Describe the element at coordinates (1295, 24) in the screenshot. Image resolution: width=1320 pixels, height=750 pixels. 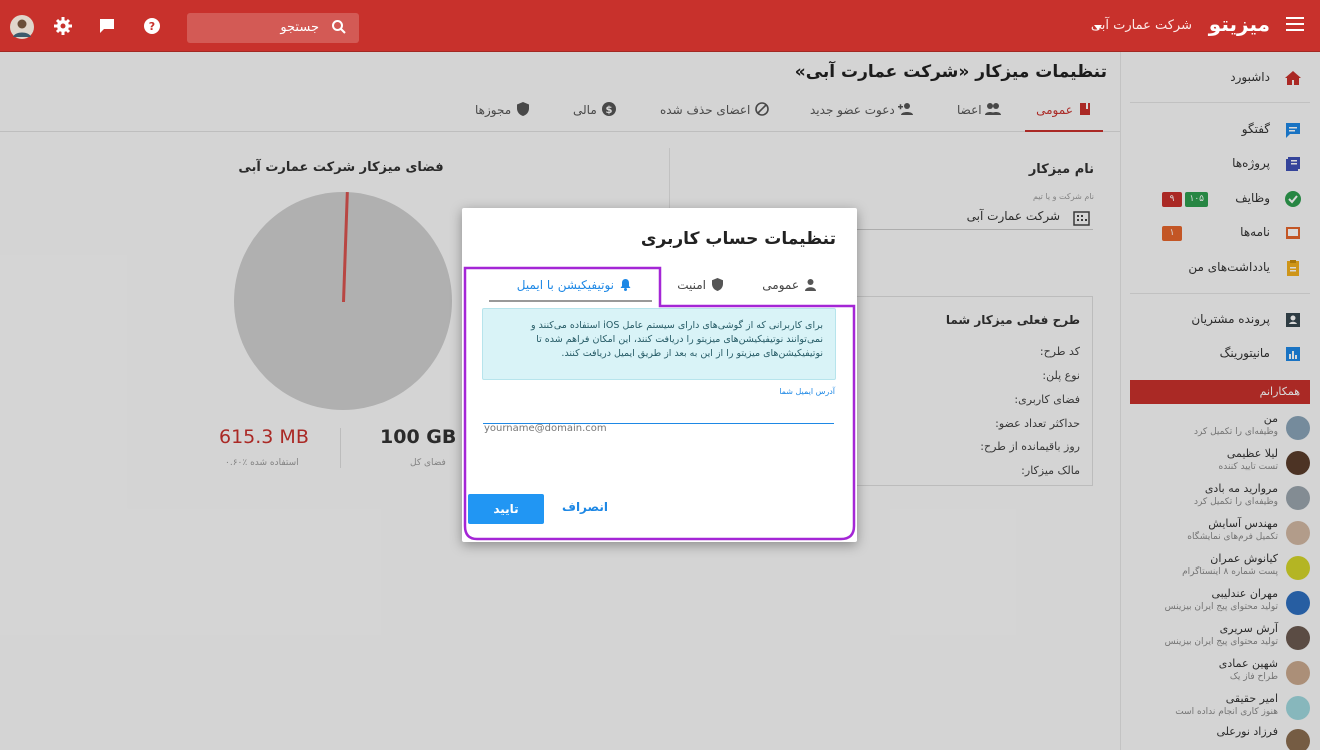
I see `menu-icon` at that location.